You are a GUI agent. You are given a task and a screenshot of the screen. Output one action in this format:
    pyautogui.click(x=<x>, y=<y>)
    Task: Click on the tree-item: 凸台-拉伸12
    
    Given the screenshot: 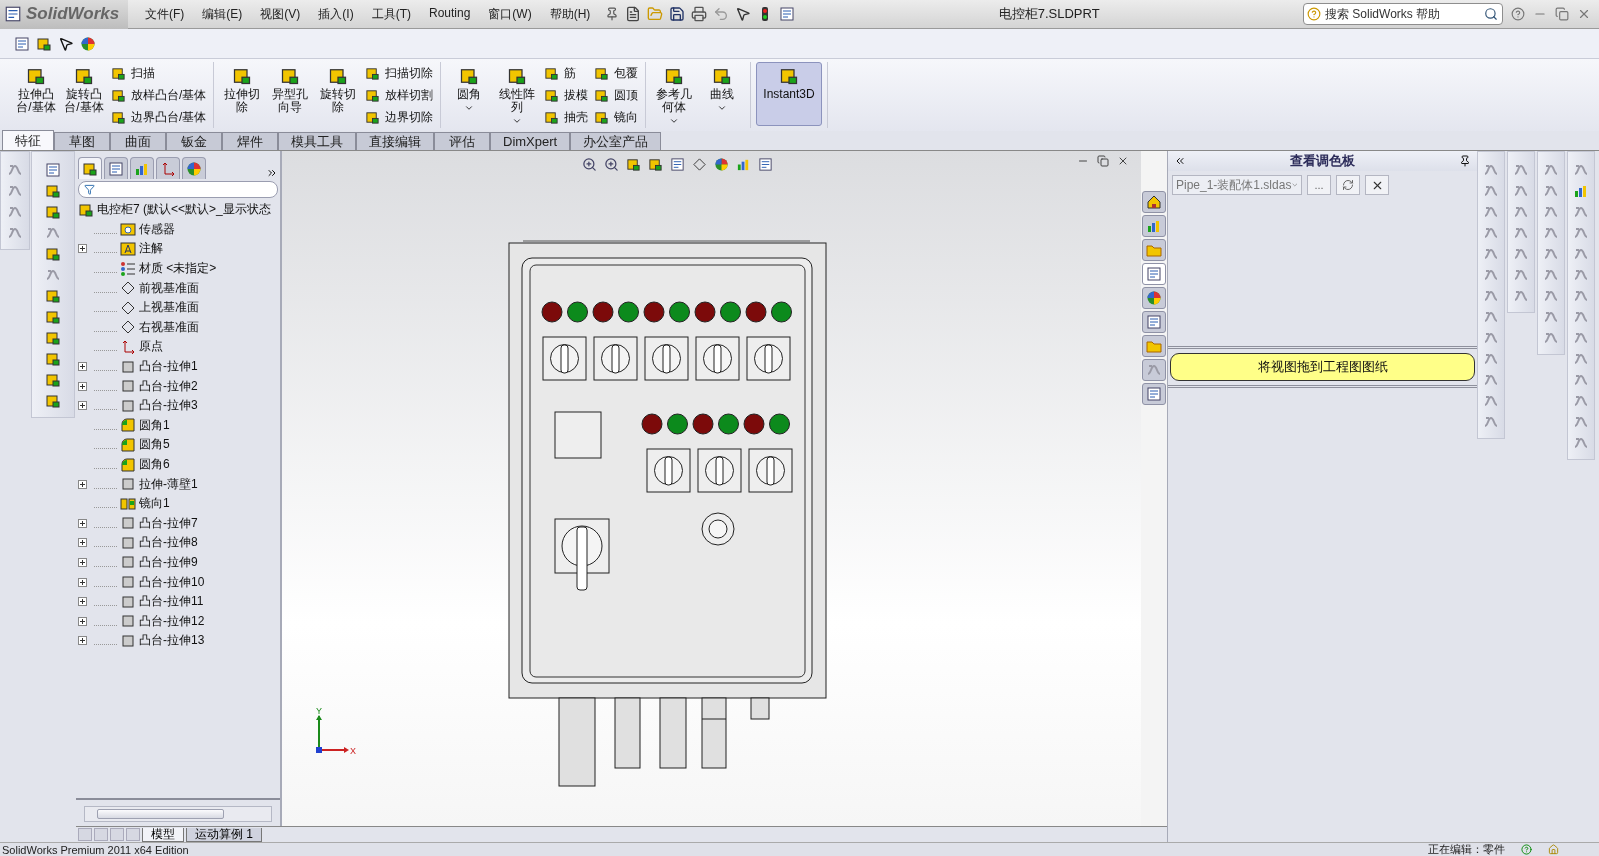 What is the action you would take?
    pyautogui.click(x=179, y=621)
    